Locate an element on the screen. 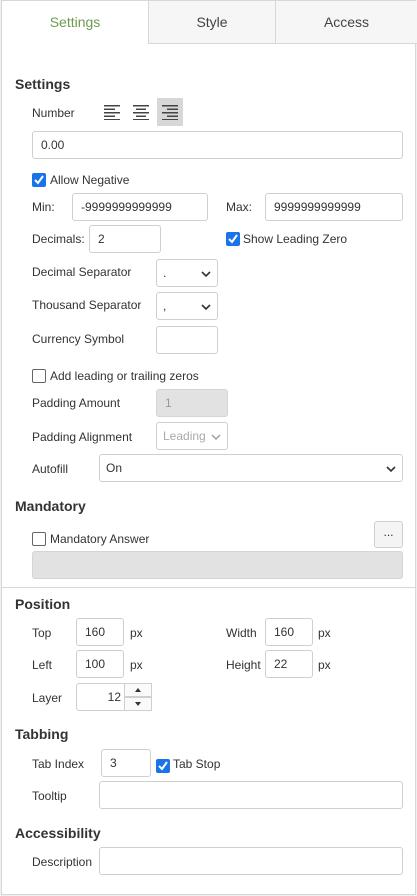  allow-negative-checkbox is located at coordinates (39, 180).